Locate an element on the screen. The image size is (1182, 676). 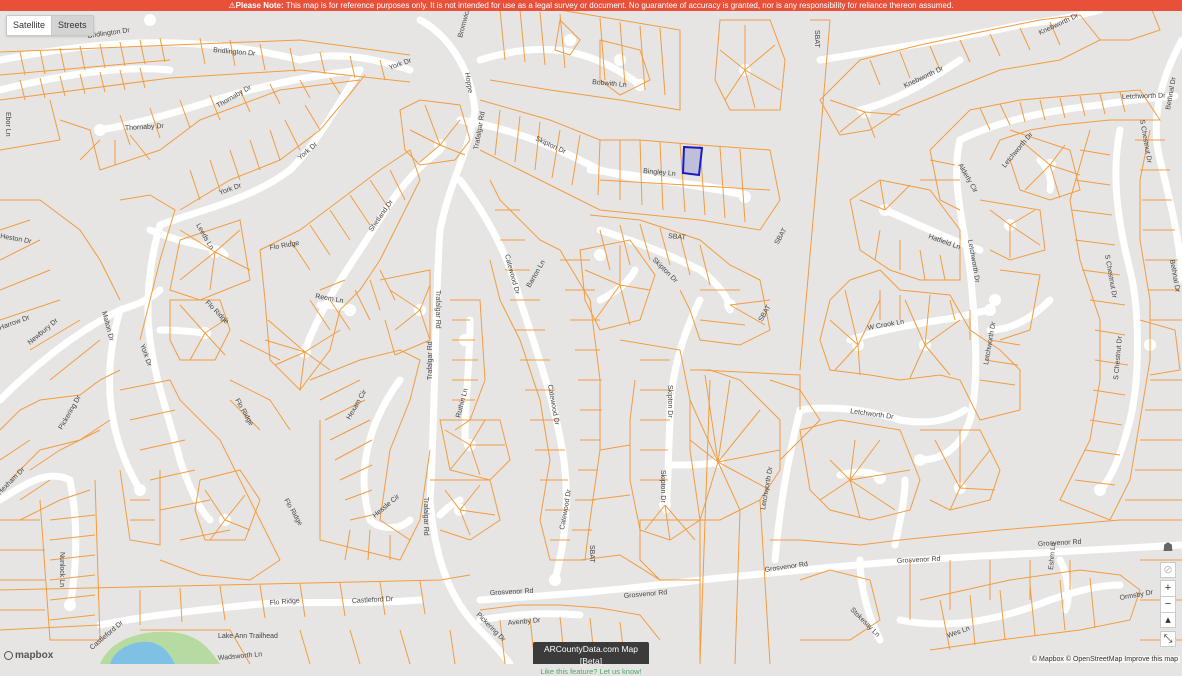
zoom-out-button: − is located at coordinates (1168, 604).